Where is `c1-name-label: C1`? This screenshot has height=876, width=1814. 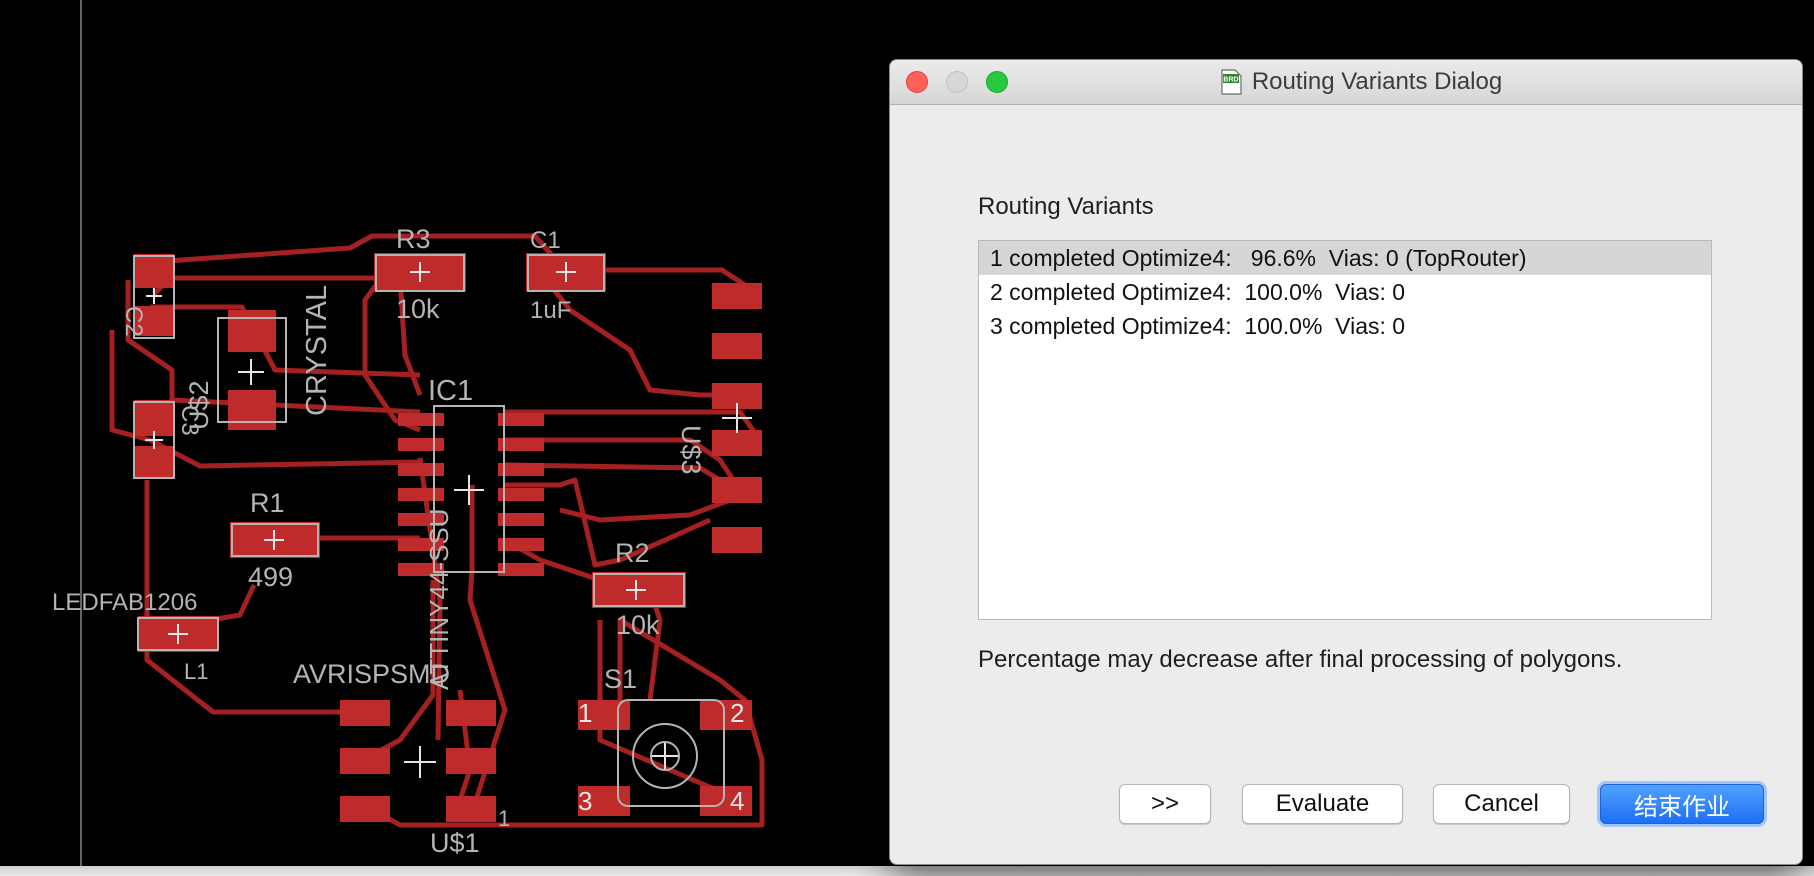 c1-name-label: C1 is located at coordinates (545, 240).